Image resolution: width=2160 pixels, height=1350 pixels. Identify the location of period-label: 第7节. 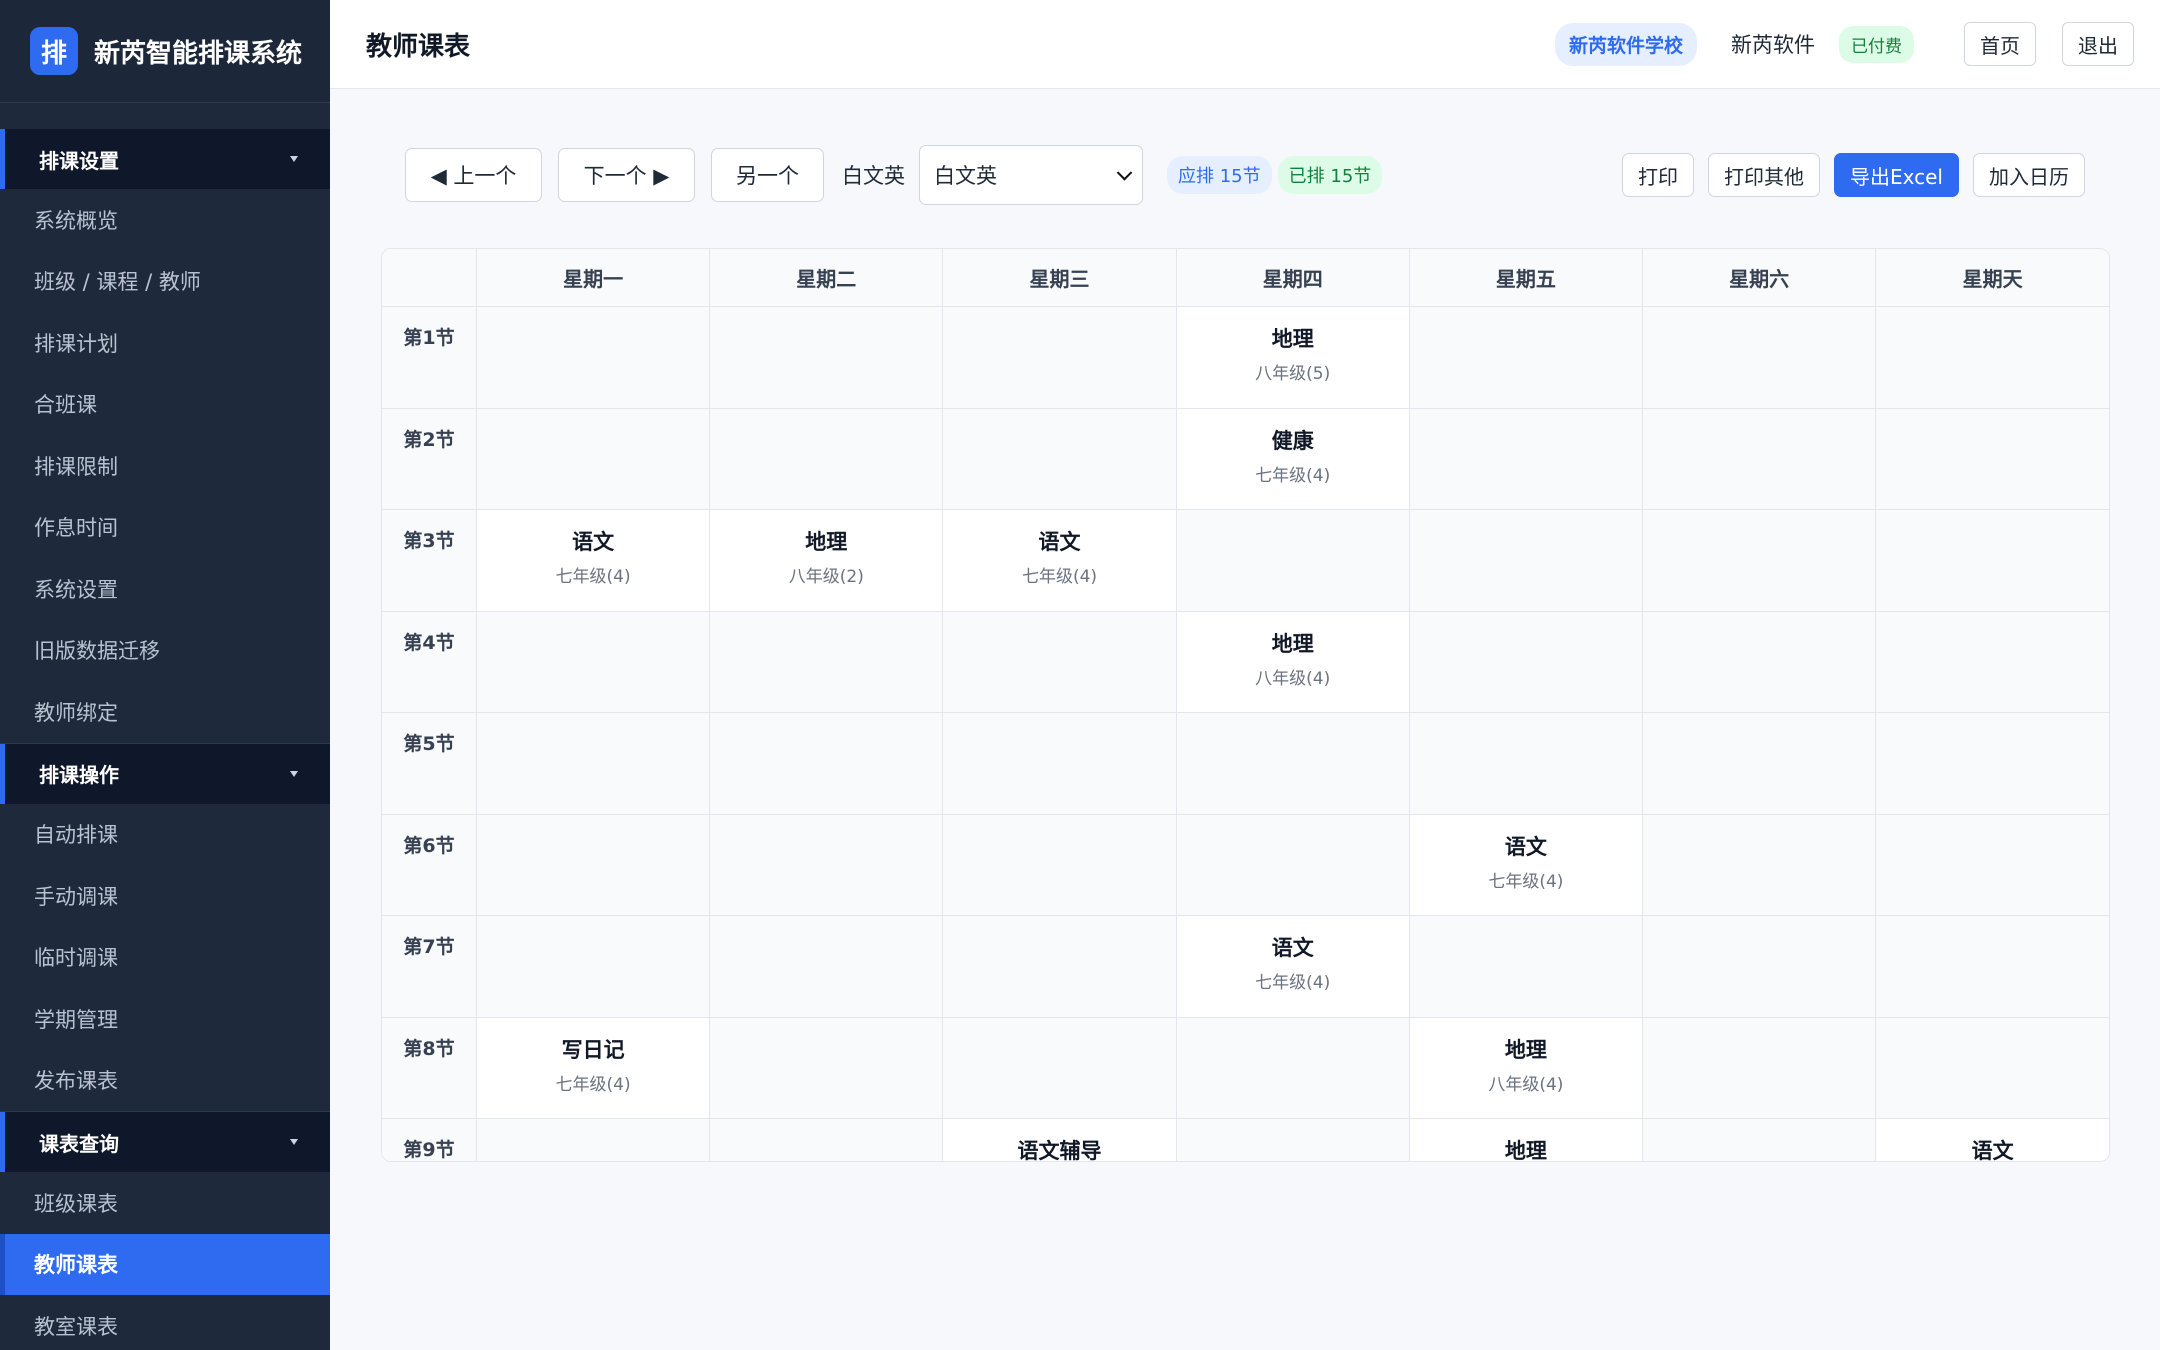
(429, 966).